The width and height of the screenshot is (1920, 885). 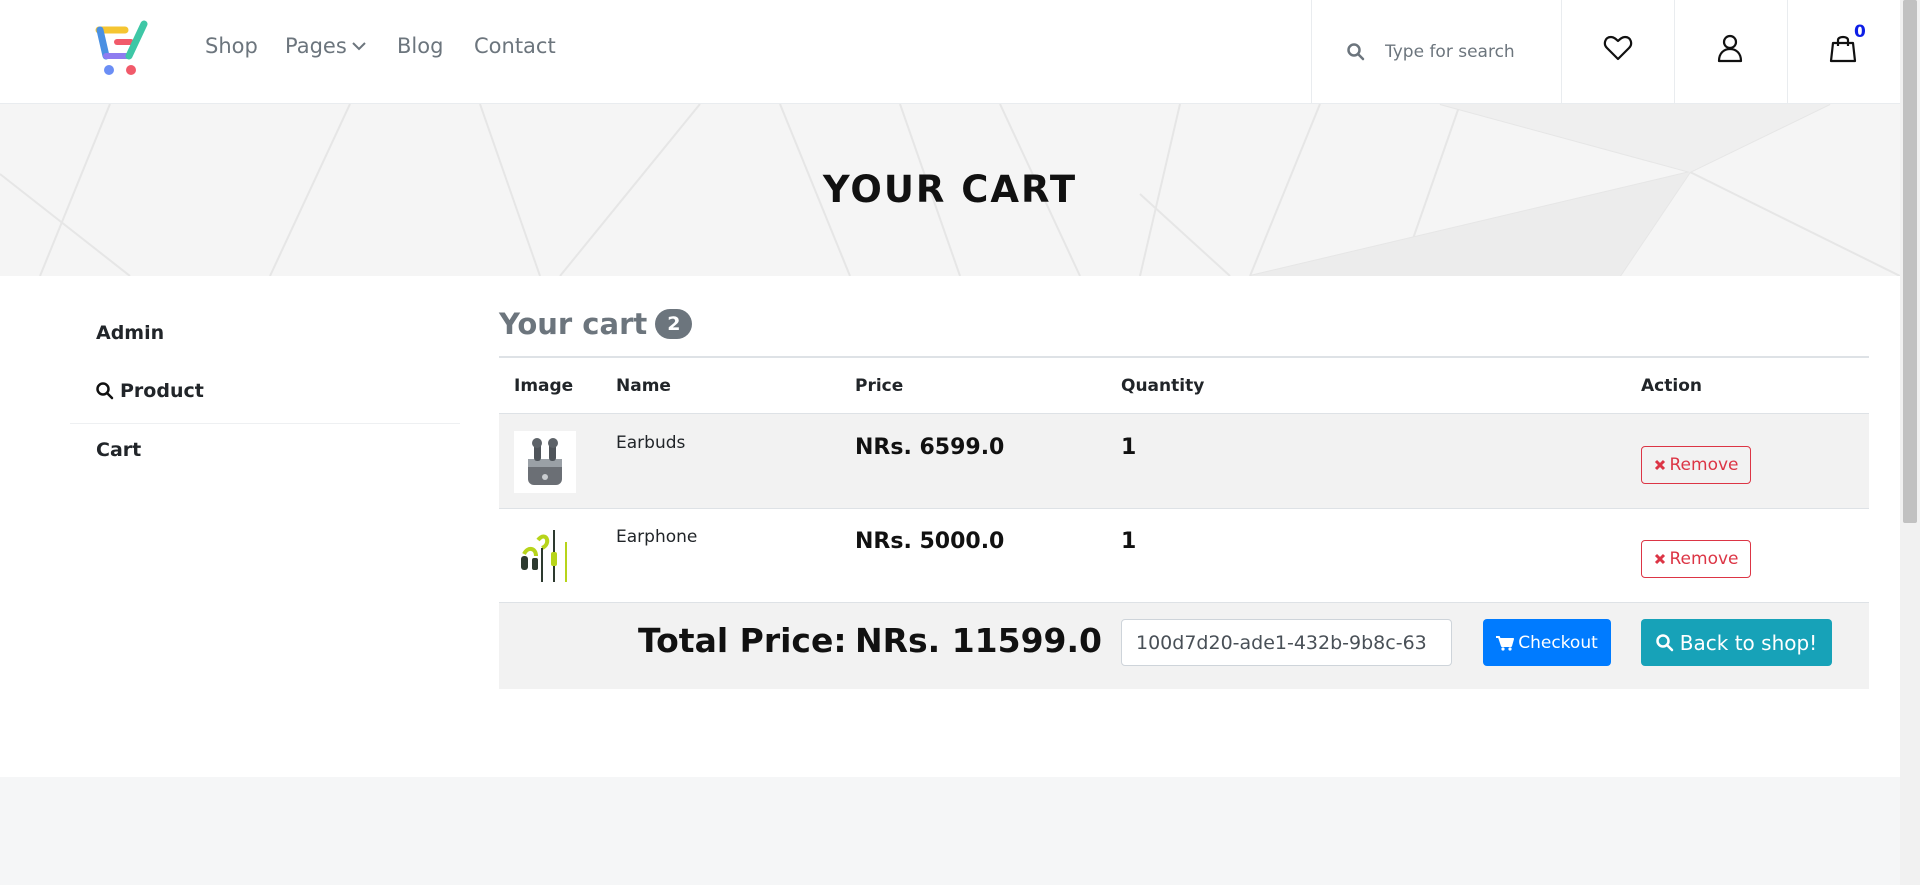 What do you see at coordinates (1505, 643) in the screenshot?
I see `shopping-cart-icon` at bounding box center [1505, 643].